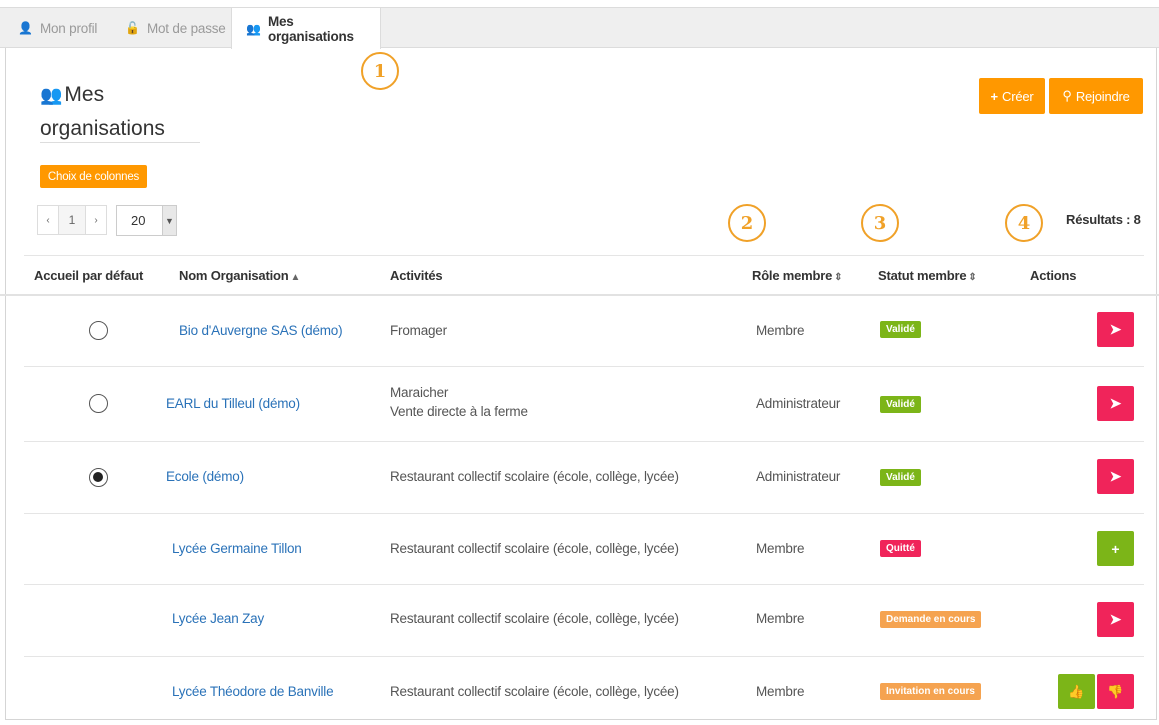 The image size is (1159, 725). Describe the element at coordinates (419, 392) in the screenshot. I see `activity-text: Maraicher` at that location.